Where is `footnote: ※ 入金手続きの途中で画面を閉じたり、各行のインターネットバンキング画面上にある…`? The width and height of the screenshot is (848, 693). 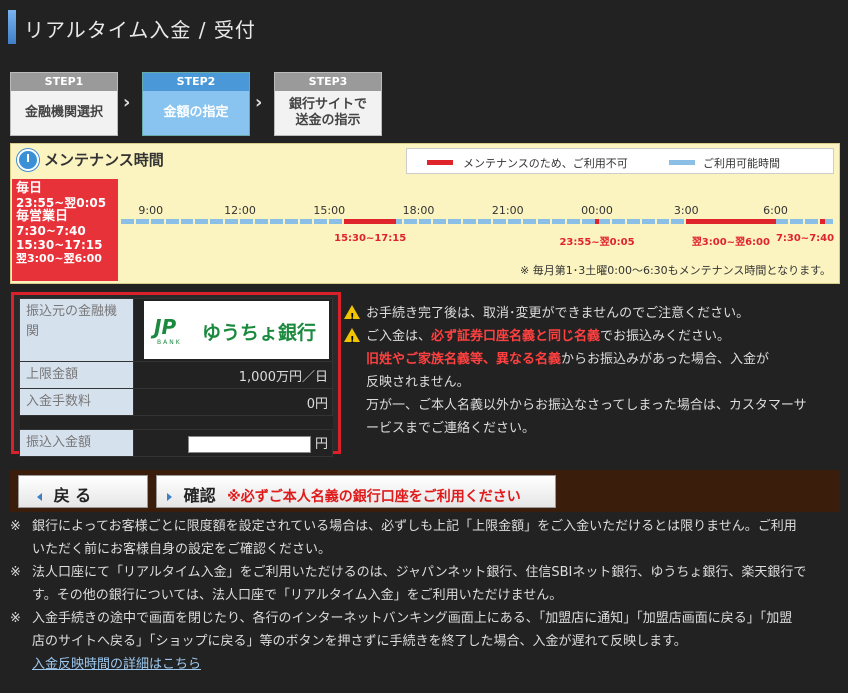 footnote: ※ 入金手続きの途中で画面を閉じたり、各行のインターネットバンキング画面上にある… is located at coordinates (424, 630).